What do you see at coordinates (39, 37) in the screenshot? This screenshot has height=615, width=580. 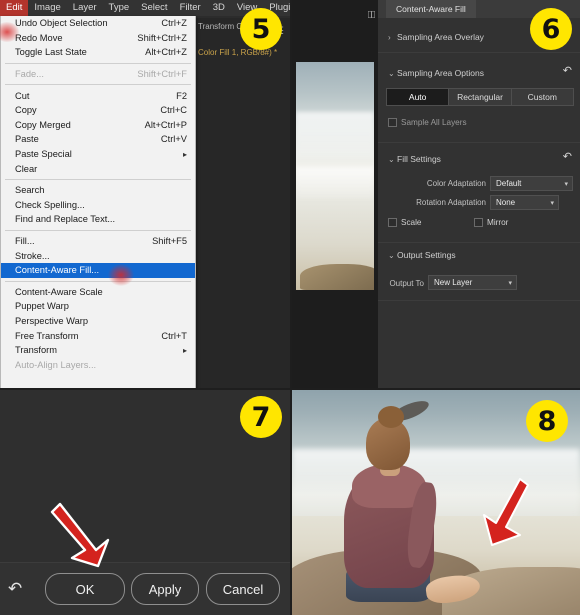 I see `menu-item-label: Redo Move` at bounding box center [39, 37].